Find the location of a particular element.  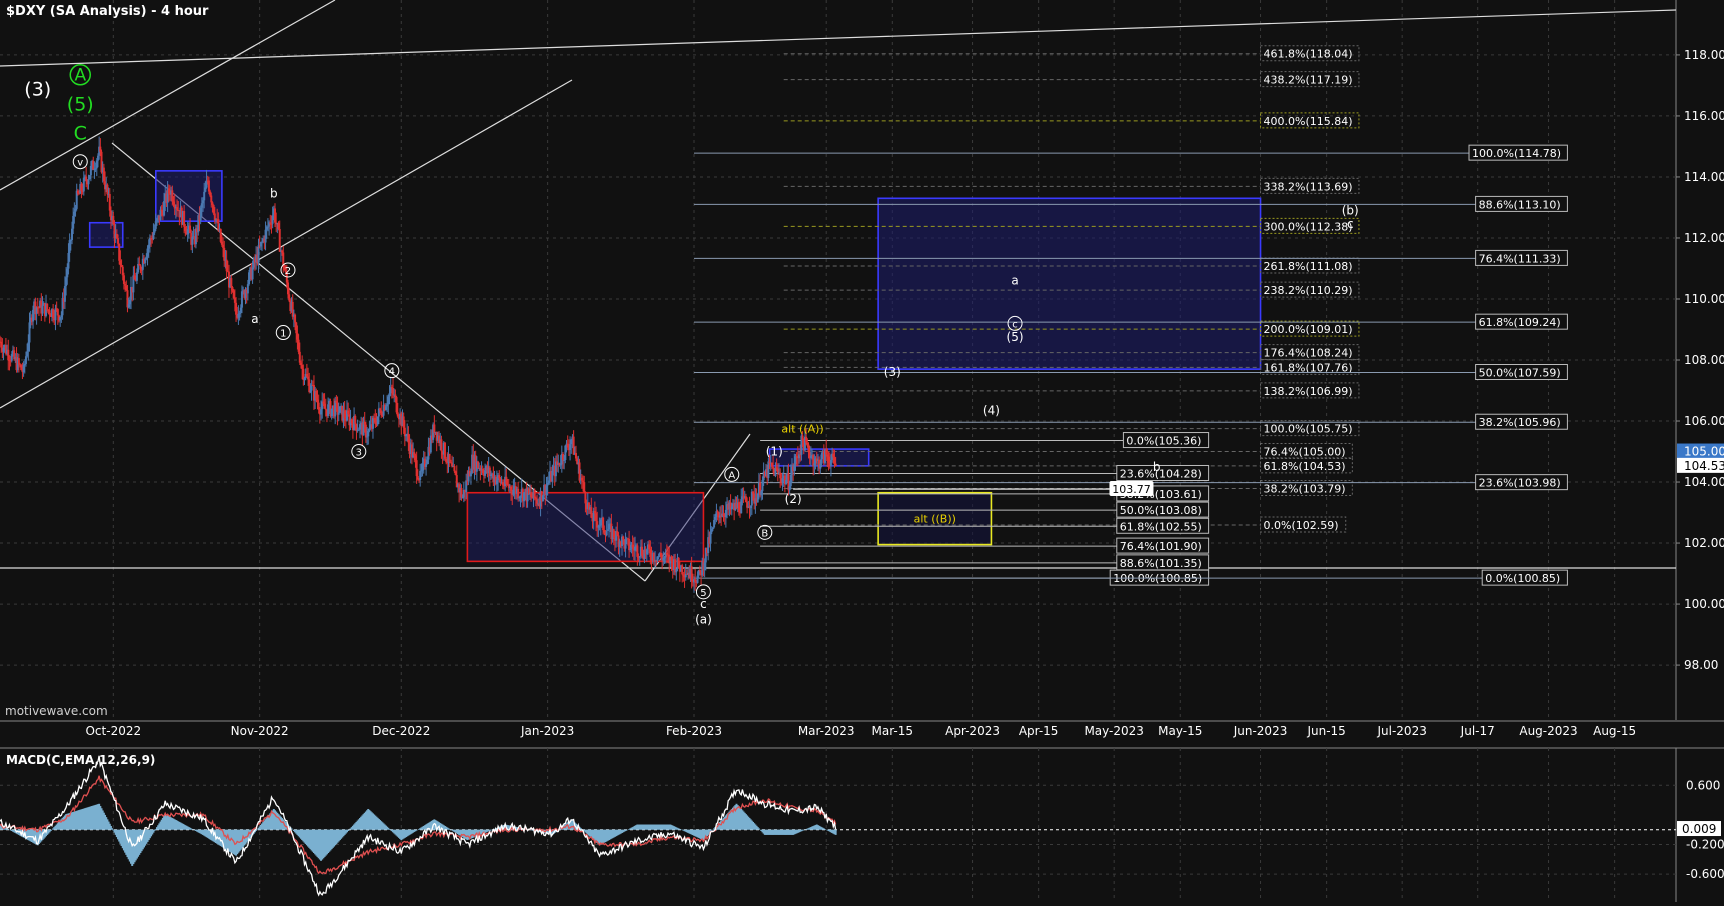

y-tick-label: 110.00 is located at coordinates (1704, 299).